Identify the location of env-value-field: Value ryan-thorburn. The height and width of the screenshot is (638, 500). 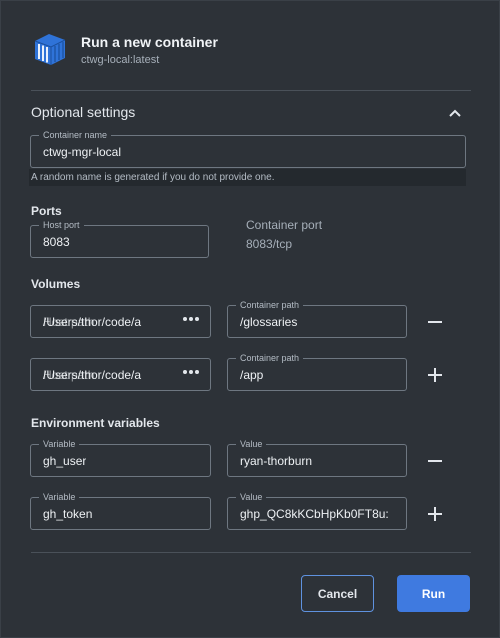
(317, 457).